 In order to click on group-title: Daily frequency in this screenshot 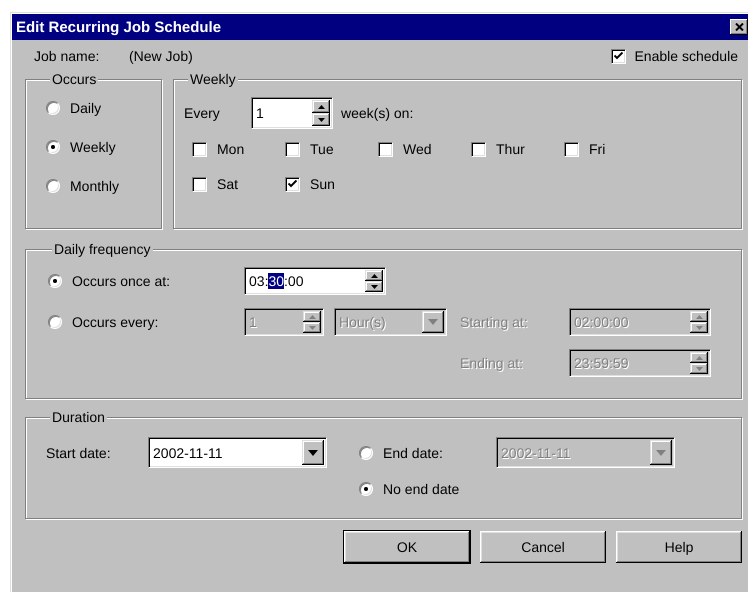, I will do `click(102, 249)`.